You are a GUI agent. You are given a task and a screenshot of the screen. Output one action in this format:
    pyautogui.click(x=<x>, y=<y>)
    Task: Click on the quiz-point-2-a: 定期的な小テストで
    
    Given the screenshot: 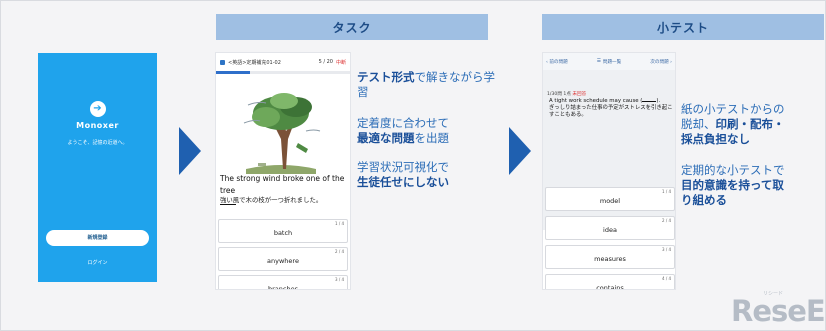 What is the action you would take?
    pyautogui.click(x=733, y=170)
    